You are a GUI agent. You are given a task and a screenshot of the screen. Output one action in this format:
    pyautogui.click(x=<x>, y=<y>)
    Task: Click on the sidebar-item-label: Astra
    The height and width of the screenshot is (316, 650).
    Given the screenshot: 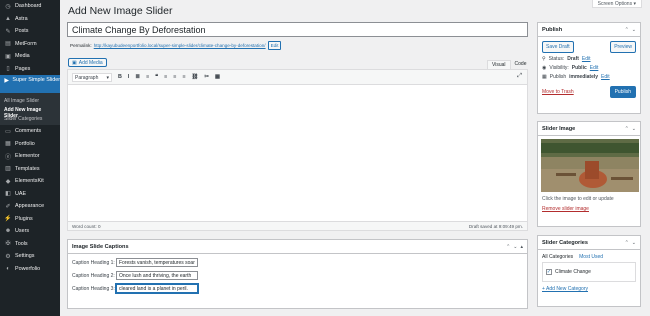 What is the action you would take?
    pyautogui.click(x=21, y=18)
    